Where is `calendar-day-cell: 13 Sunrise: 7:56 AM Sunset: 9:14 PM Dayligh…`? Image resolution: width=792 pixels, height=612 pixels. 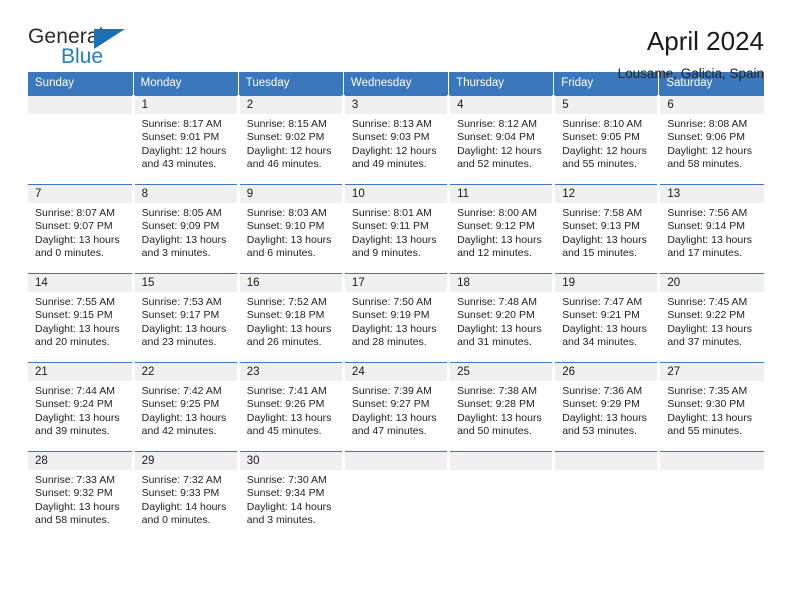
calendar-day-cell: 13 Sunrise: 7:56 AM Sunset: 9:14 PM Dayligh… is located at coordinates (711, 229).